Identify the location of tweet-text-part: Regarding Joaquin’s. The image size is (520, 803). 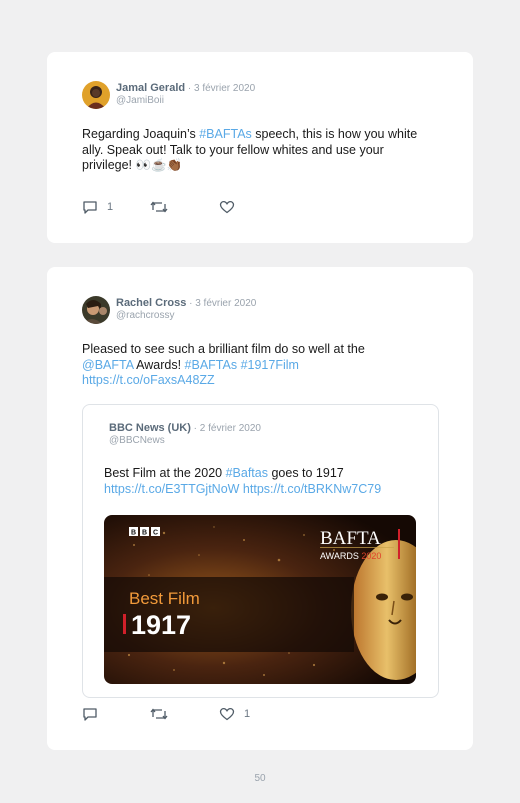
(141, 134).